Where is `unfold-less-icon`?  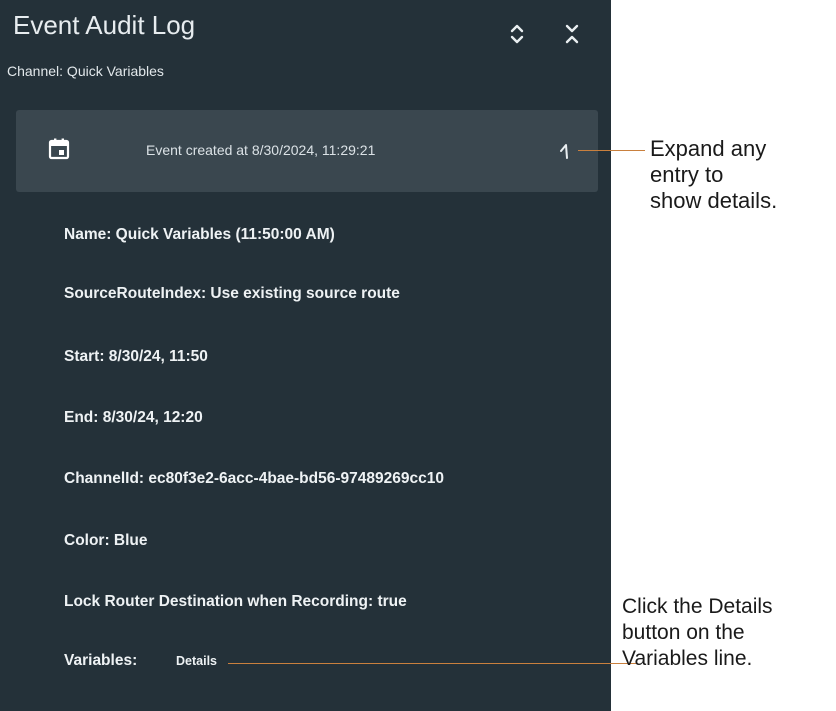
unfold-less-icon is located at coordinates (572, 34).